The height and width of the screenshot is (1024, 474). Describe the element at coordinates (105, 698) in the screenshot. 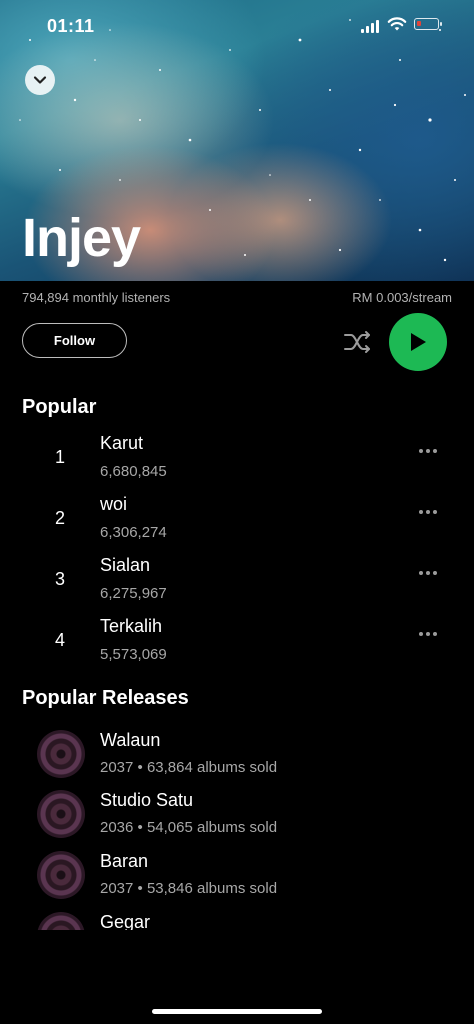

I see `popular-releases-heading: Popular Releases` at that location.